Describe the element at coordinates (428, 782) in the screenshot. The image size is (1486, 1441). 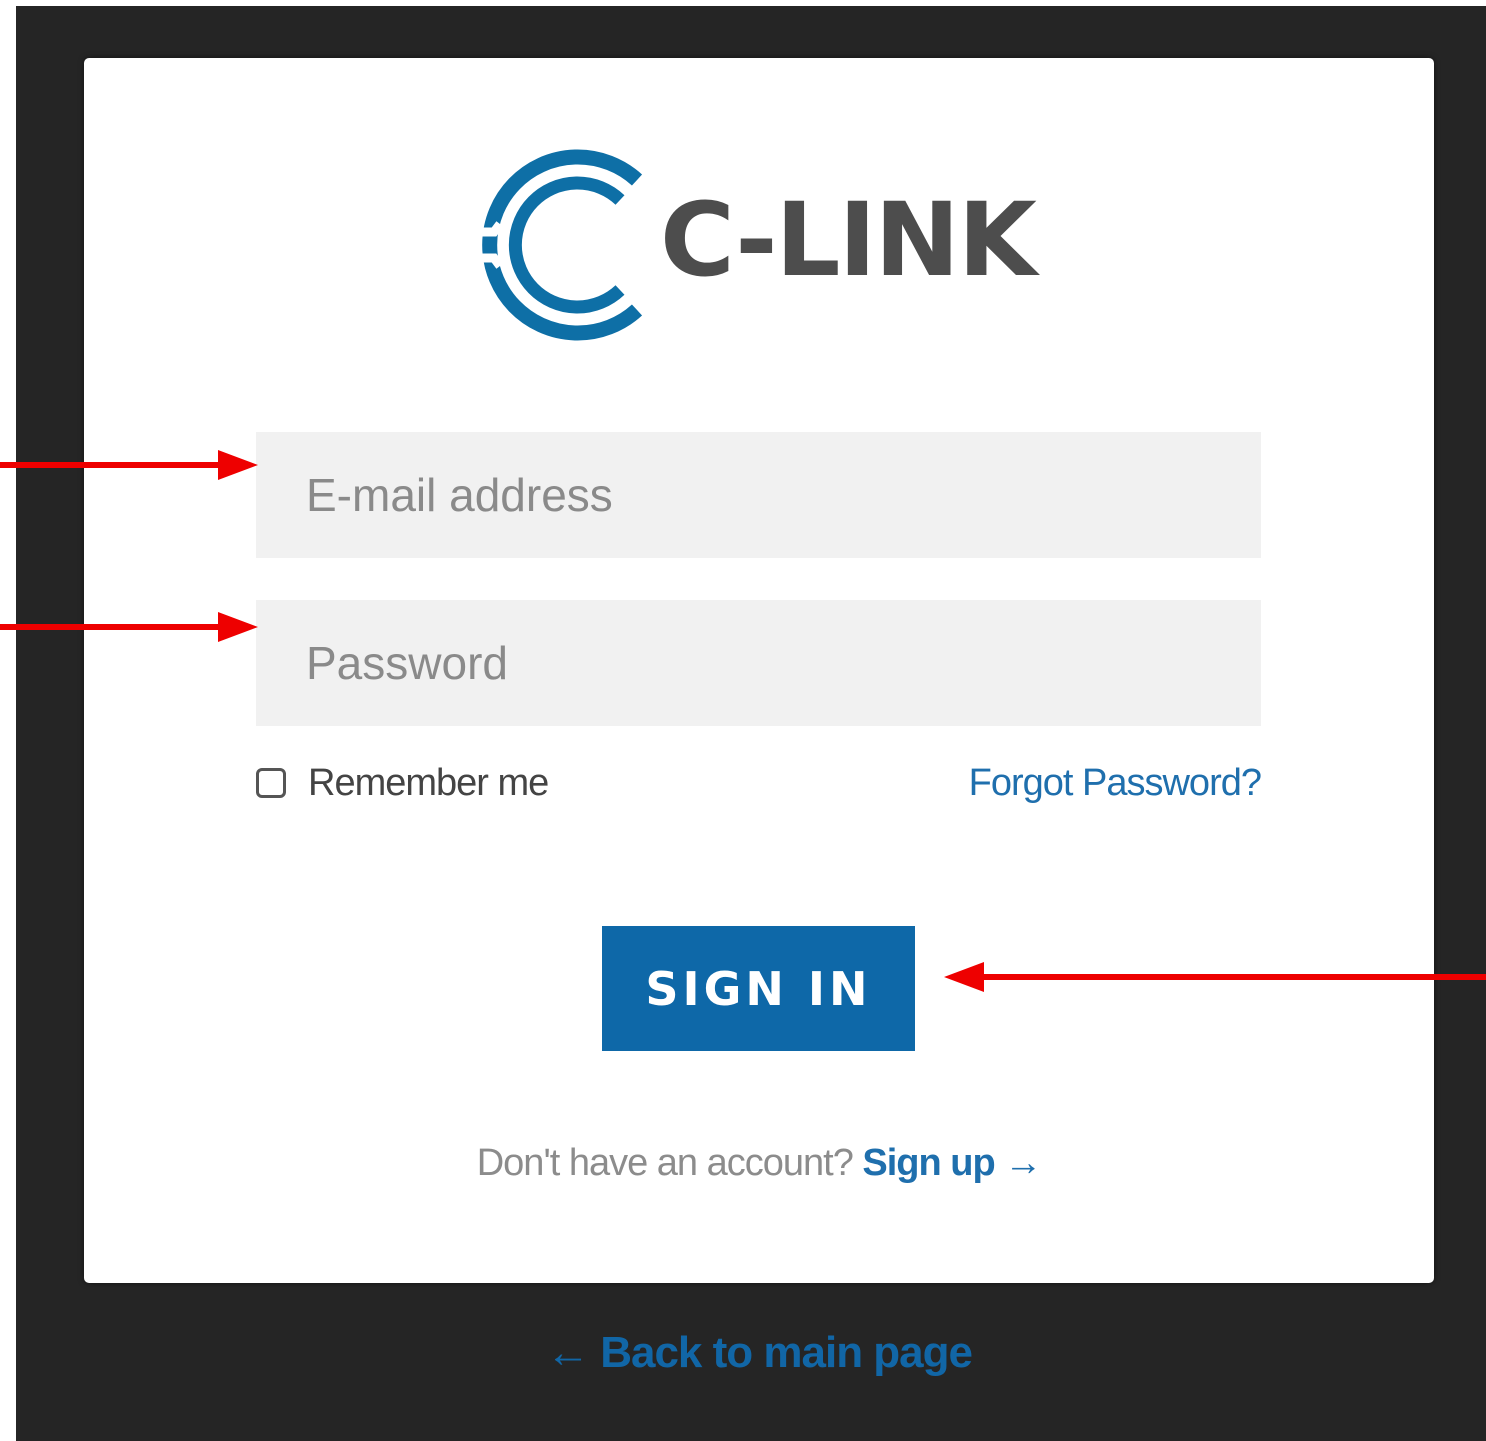
I see `remember-me-label: Remember me` at that location.